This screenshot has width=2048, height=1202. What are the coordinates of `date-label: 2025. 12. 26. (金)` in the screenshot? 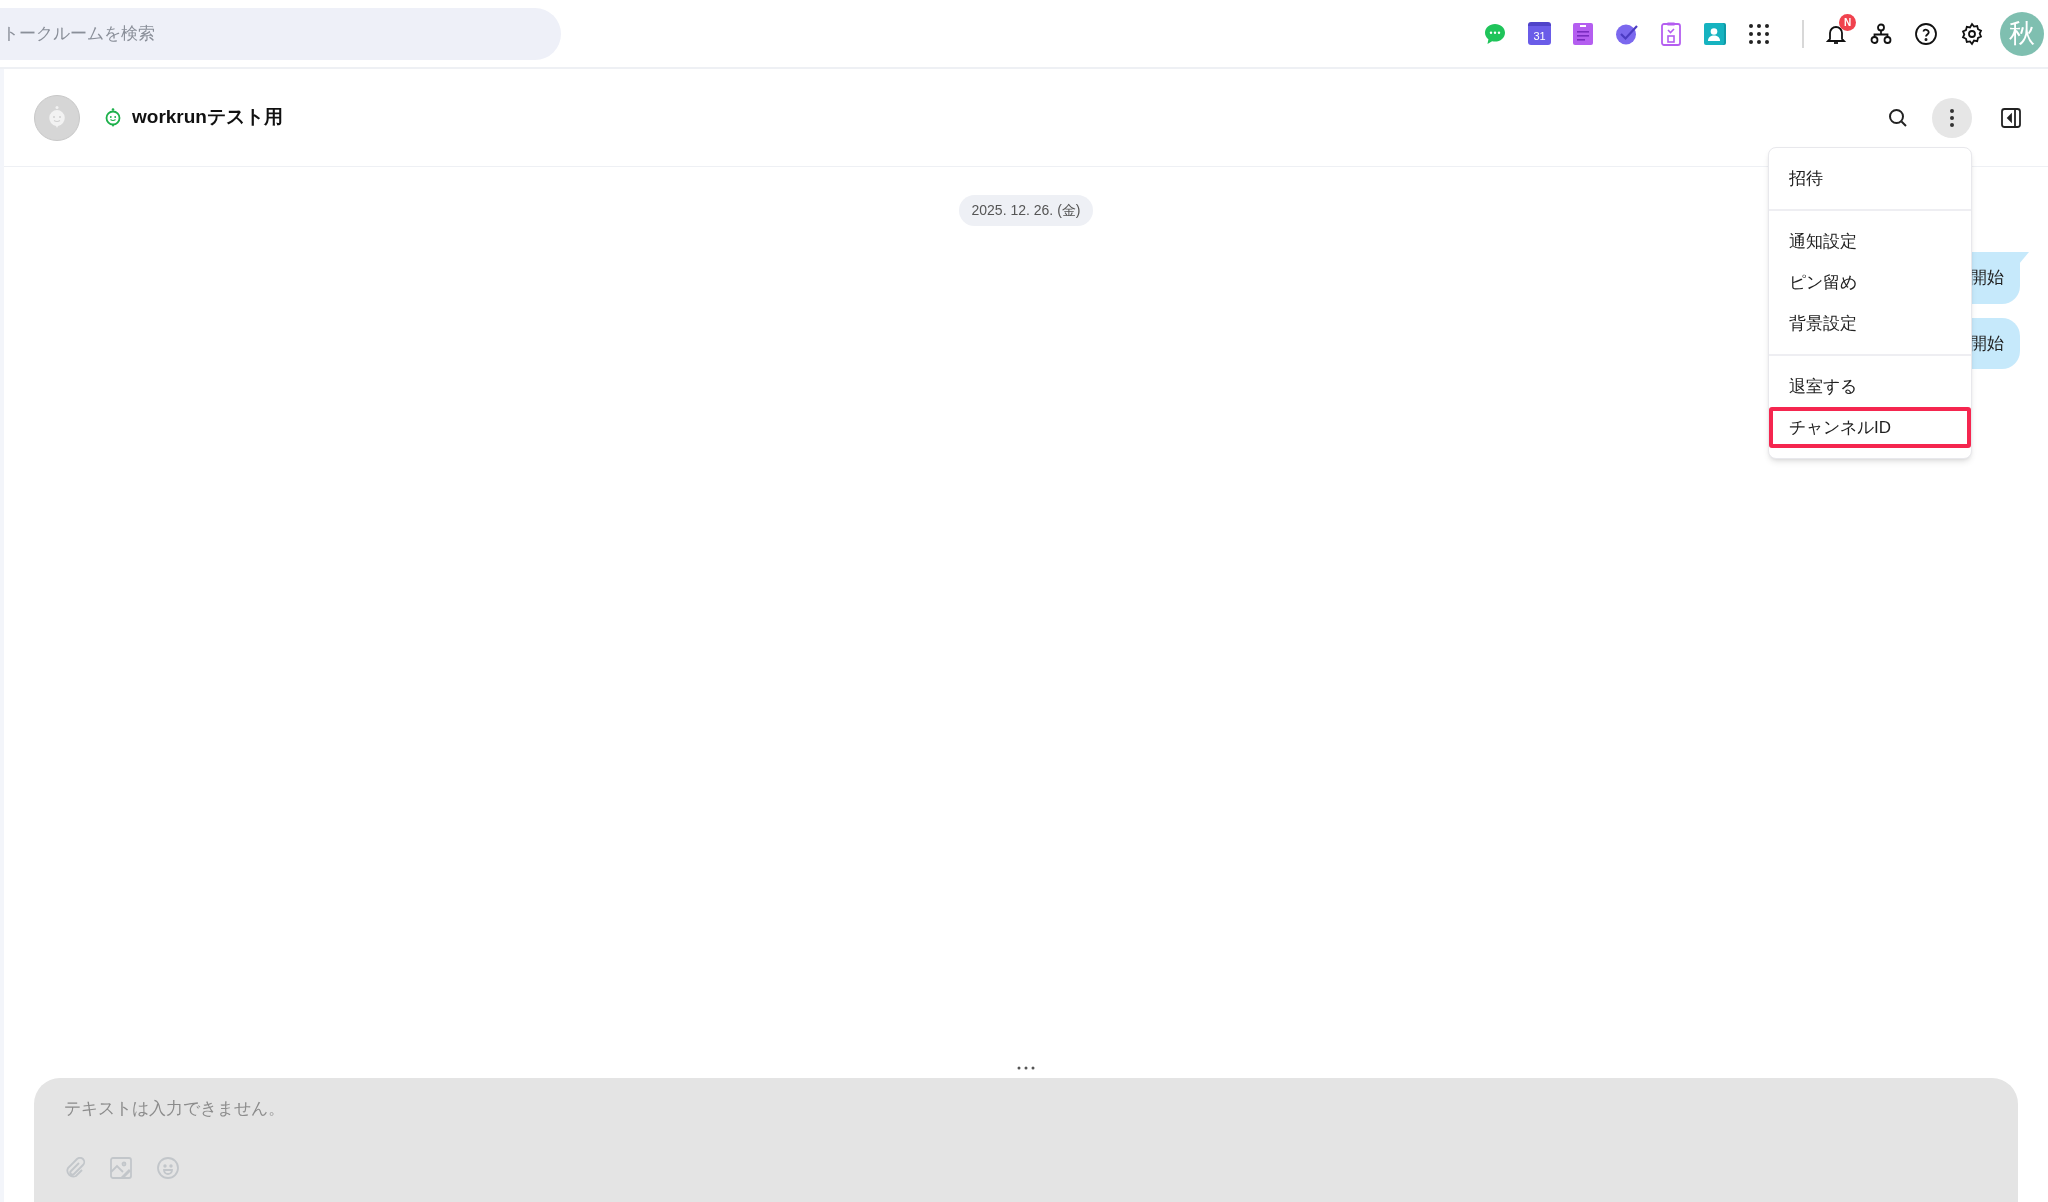 It's located at (1026, 210).